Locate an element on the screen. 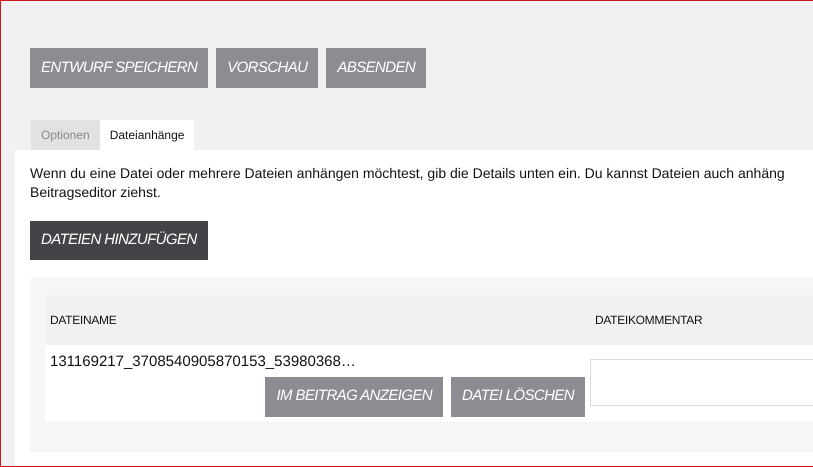  column-header: DATEINAME is located at coordinates (83, 320).